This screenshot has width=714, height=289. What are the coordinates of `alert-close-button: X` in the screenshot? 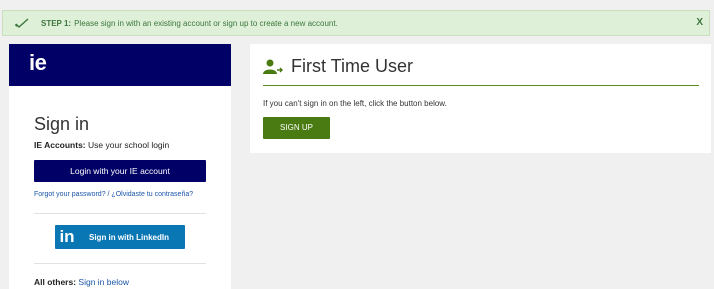 It's located at (699, 22).